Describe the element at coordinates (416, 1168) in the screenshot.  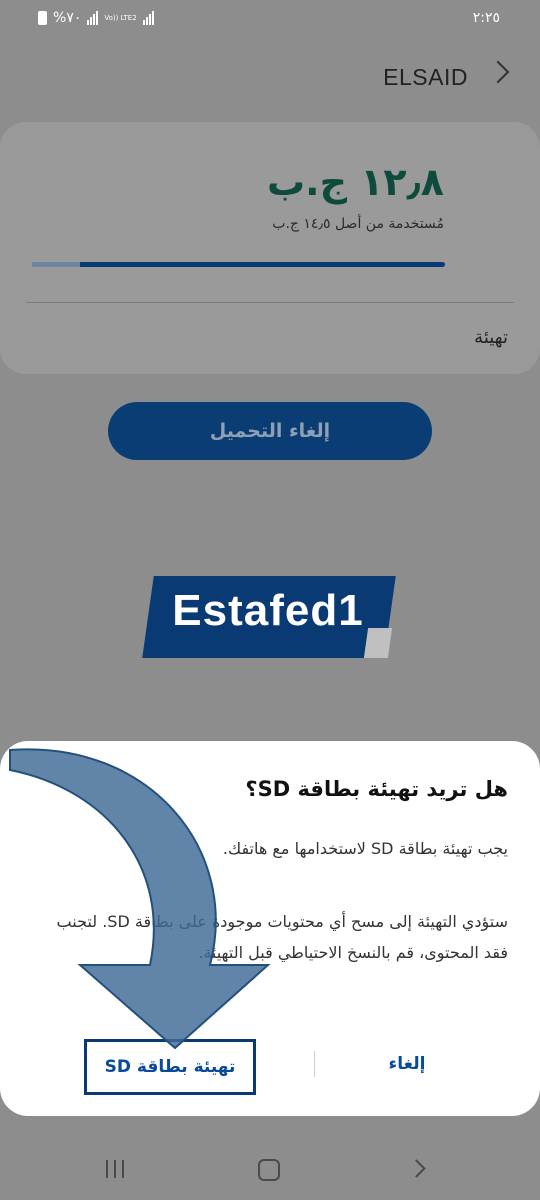
I see `back-icon` at that location.